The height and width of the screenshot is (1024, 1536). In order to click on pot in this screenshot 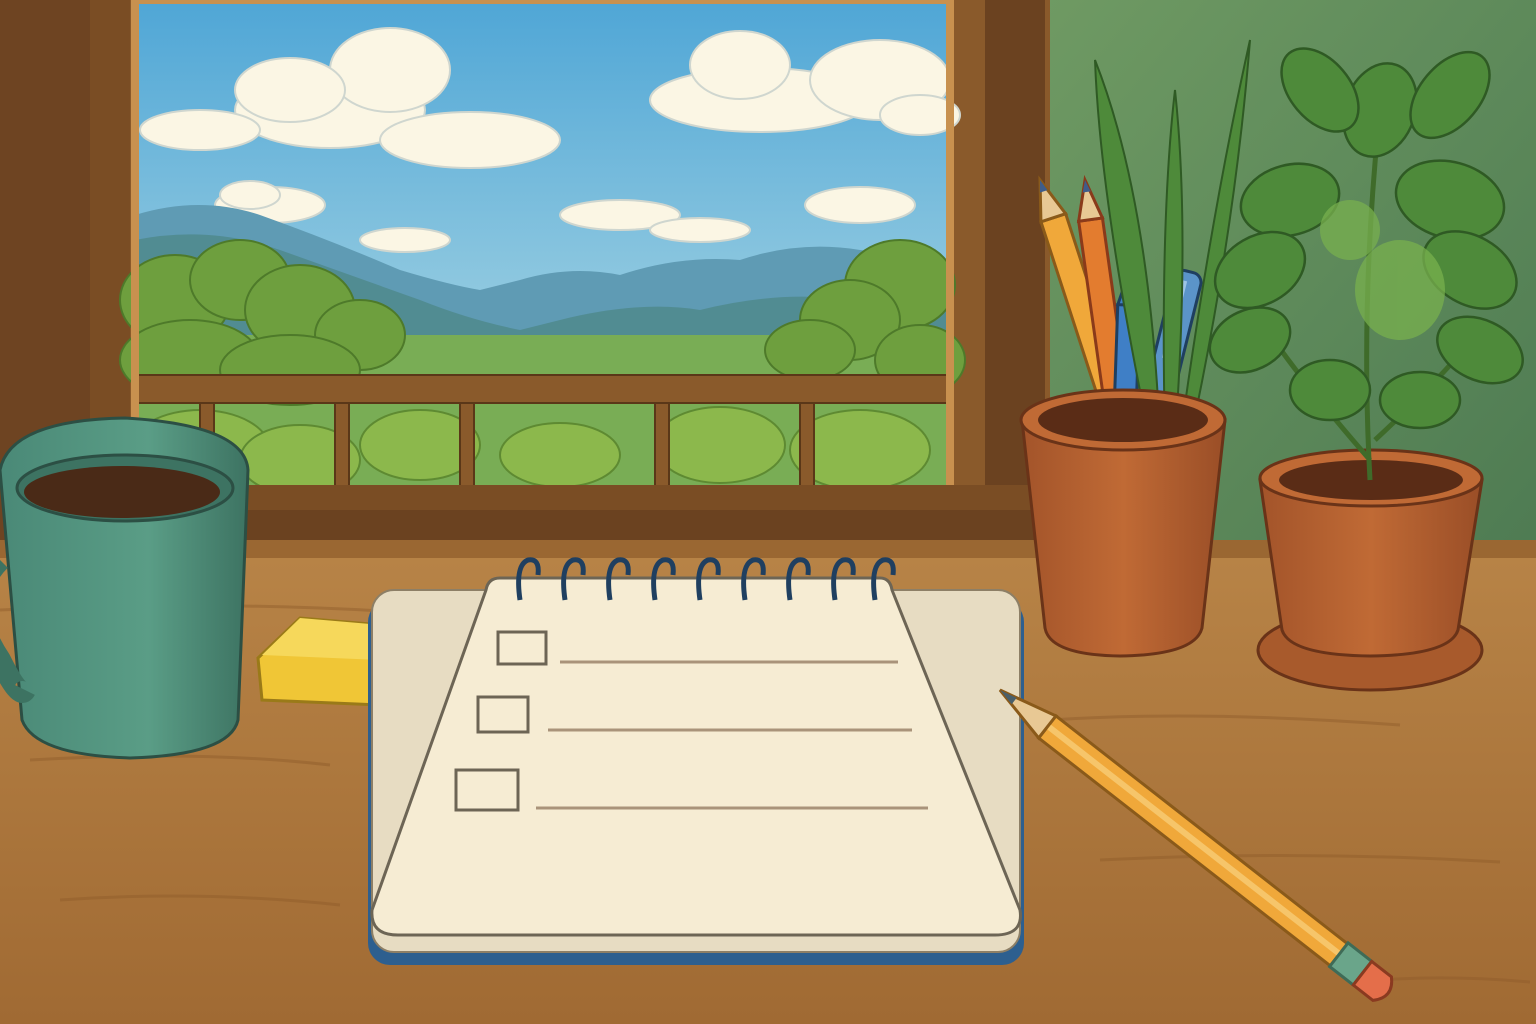, I will do `click(1123, 538)`.